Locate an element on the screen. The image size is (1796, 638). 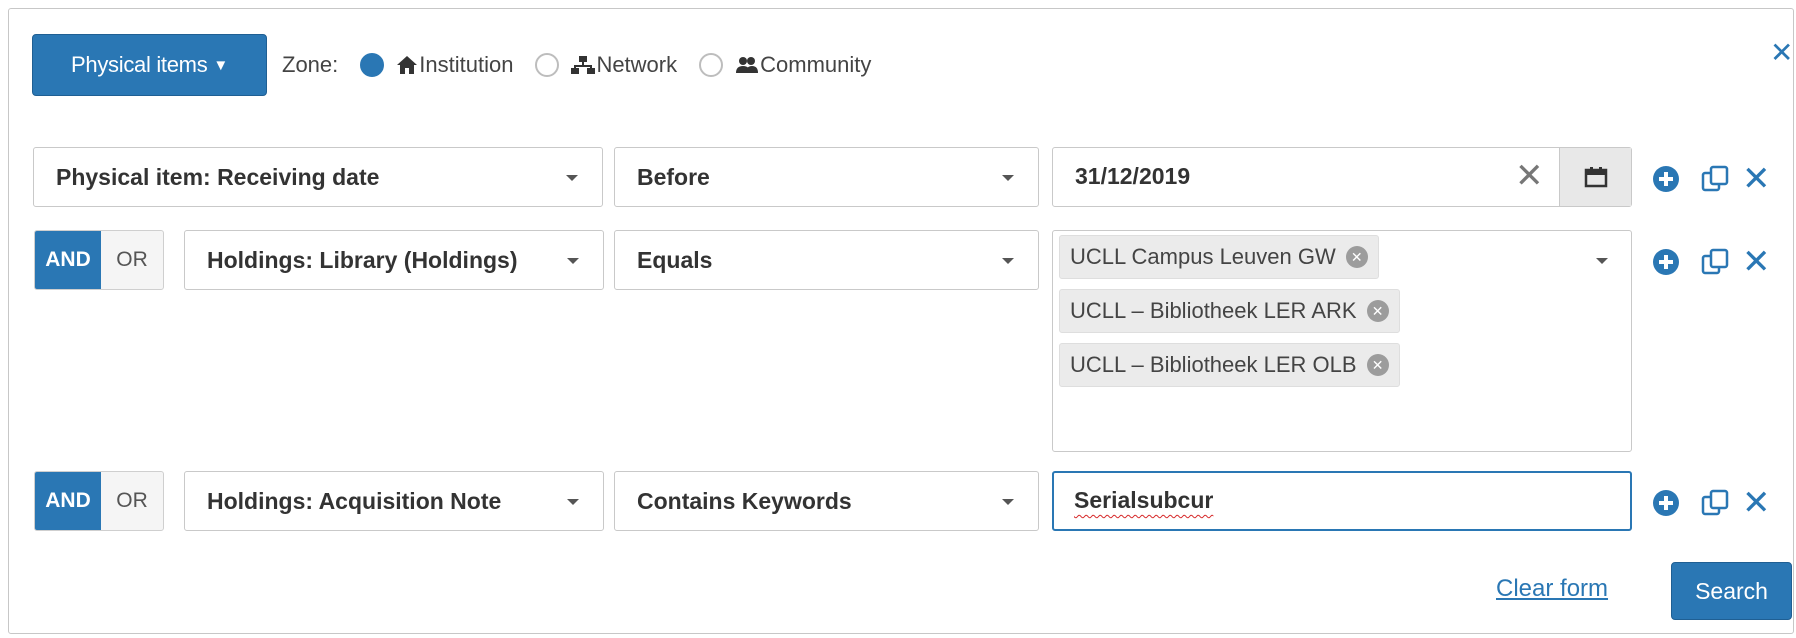
calendar-button is located at coordinates (1595, 177).